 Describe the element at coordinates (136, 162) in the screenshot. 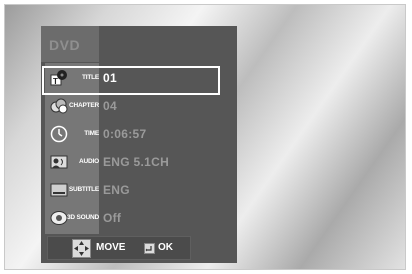

I see `row-value: ENG 5.1CH` at that location.